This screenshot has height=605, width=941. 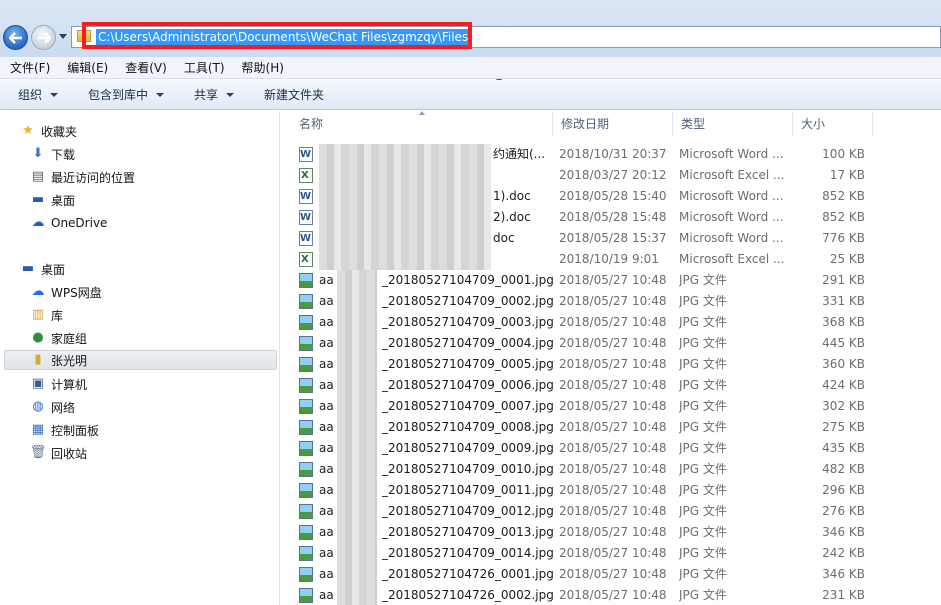 I want to click on tree-desktop-favorite: ▬ 桌面, so click(x=52, y=200).